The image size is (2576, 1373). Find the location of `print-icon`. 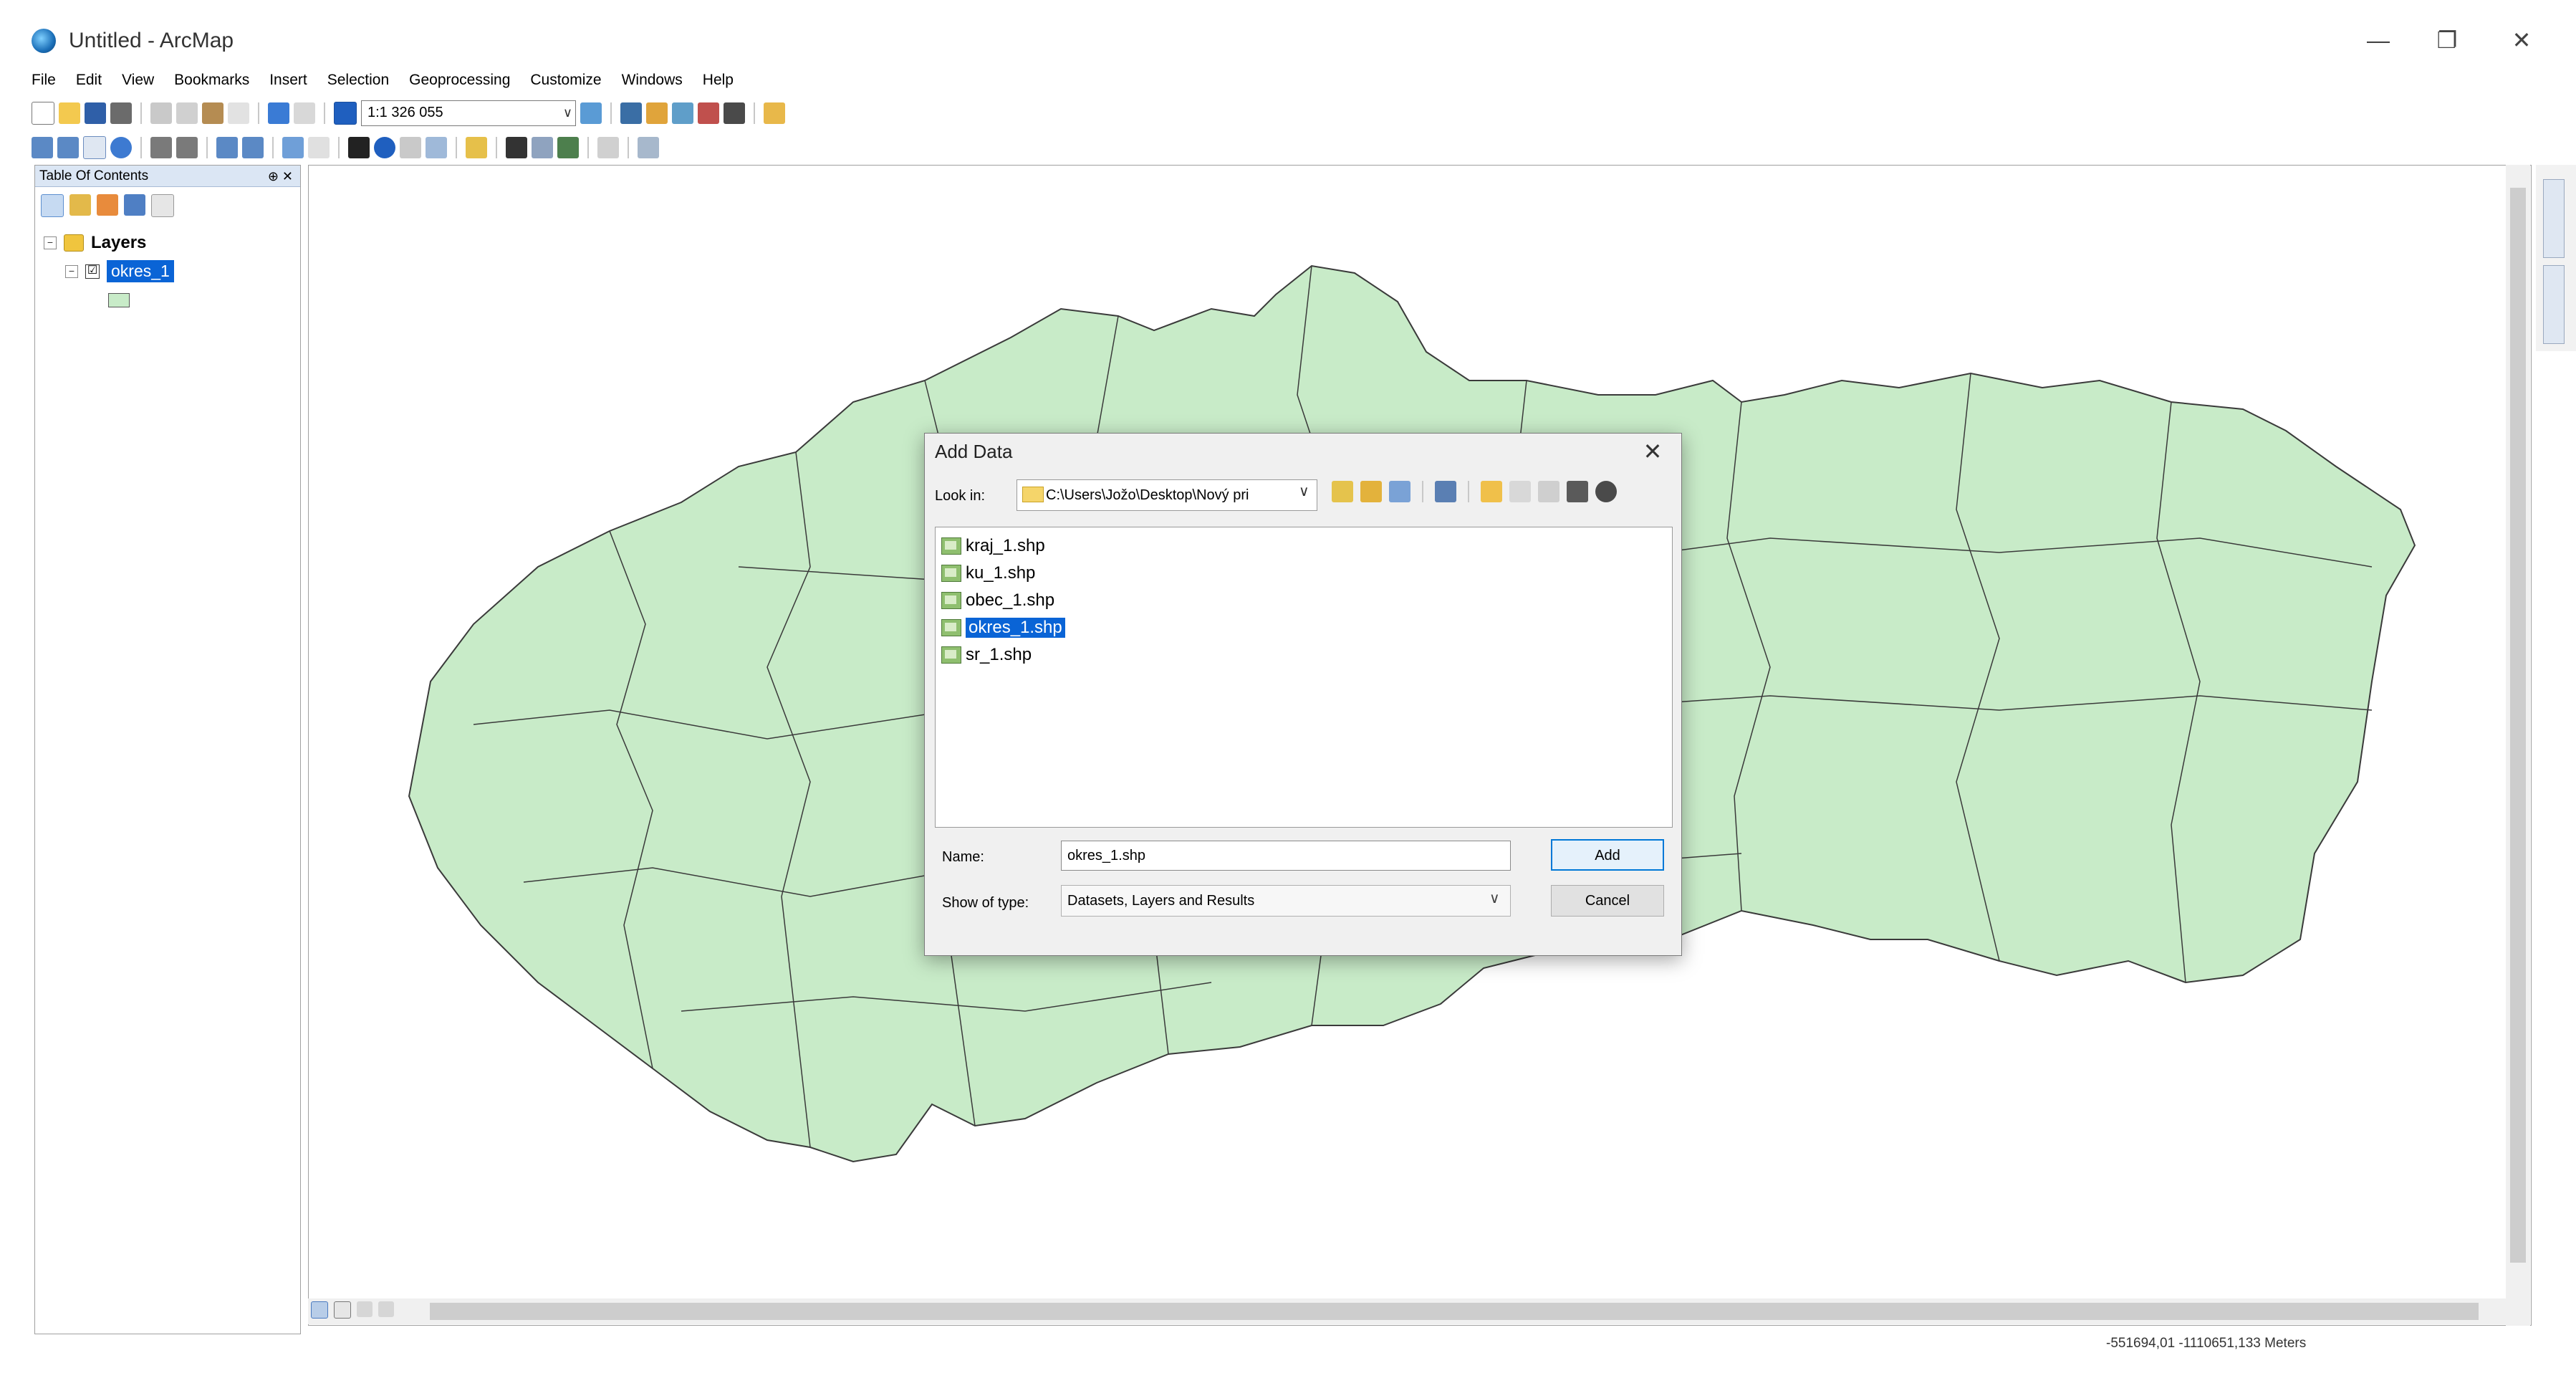

print-icon is located at coordinates (121, 113).